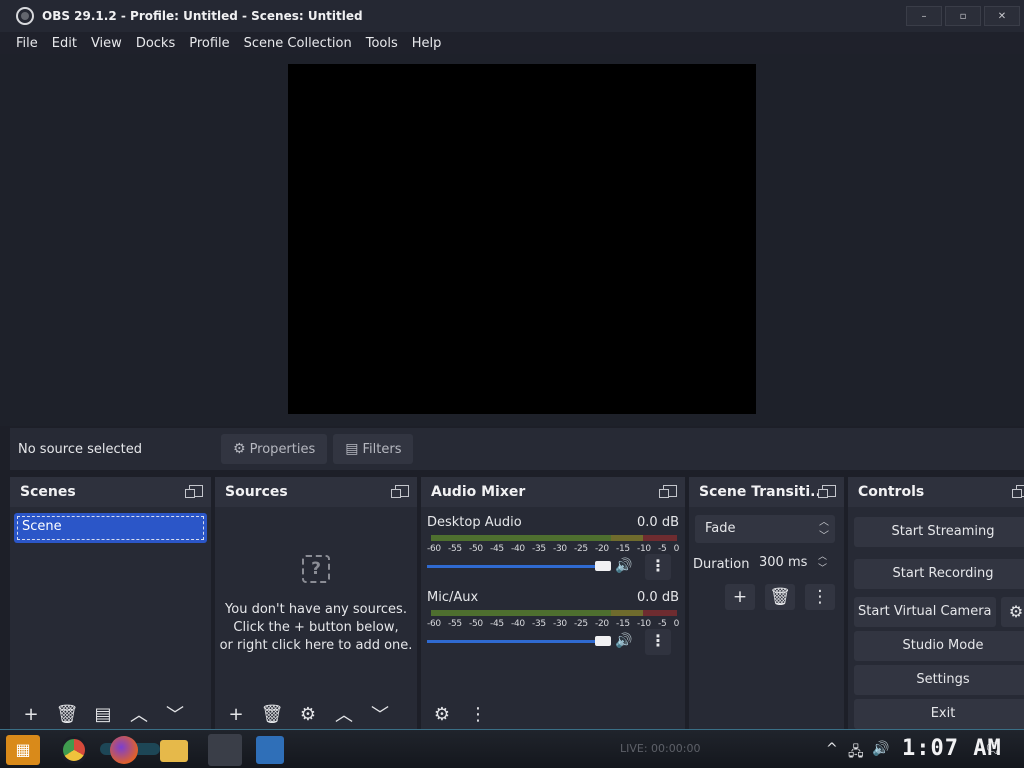 The height and width of the screenshot is (768, 1024). I want to click on scene-filters-button: ▤, so click(103, 714).